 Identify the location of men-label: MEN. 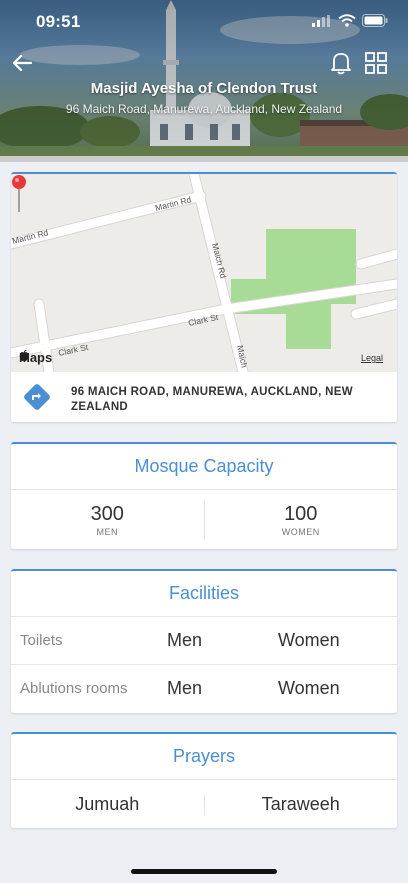
(107, 531).